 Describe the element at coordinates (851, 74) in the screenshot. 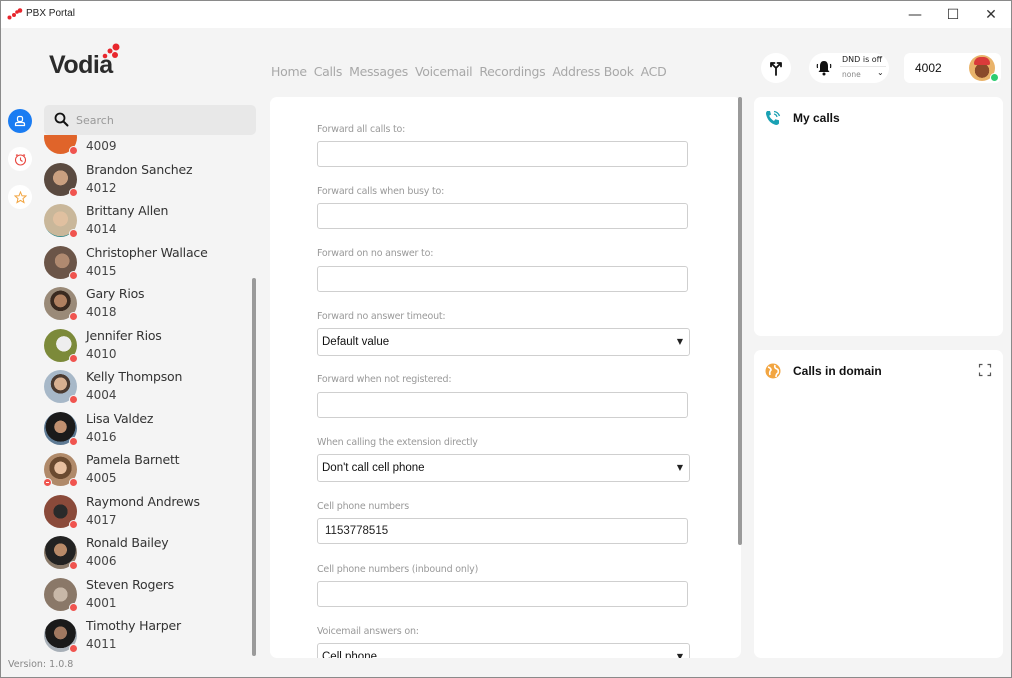

I see `dnd-mode-select: none` at that location.